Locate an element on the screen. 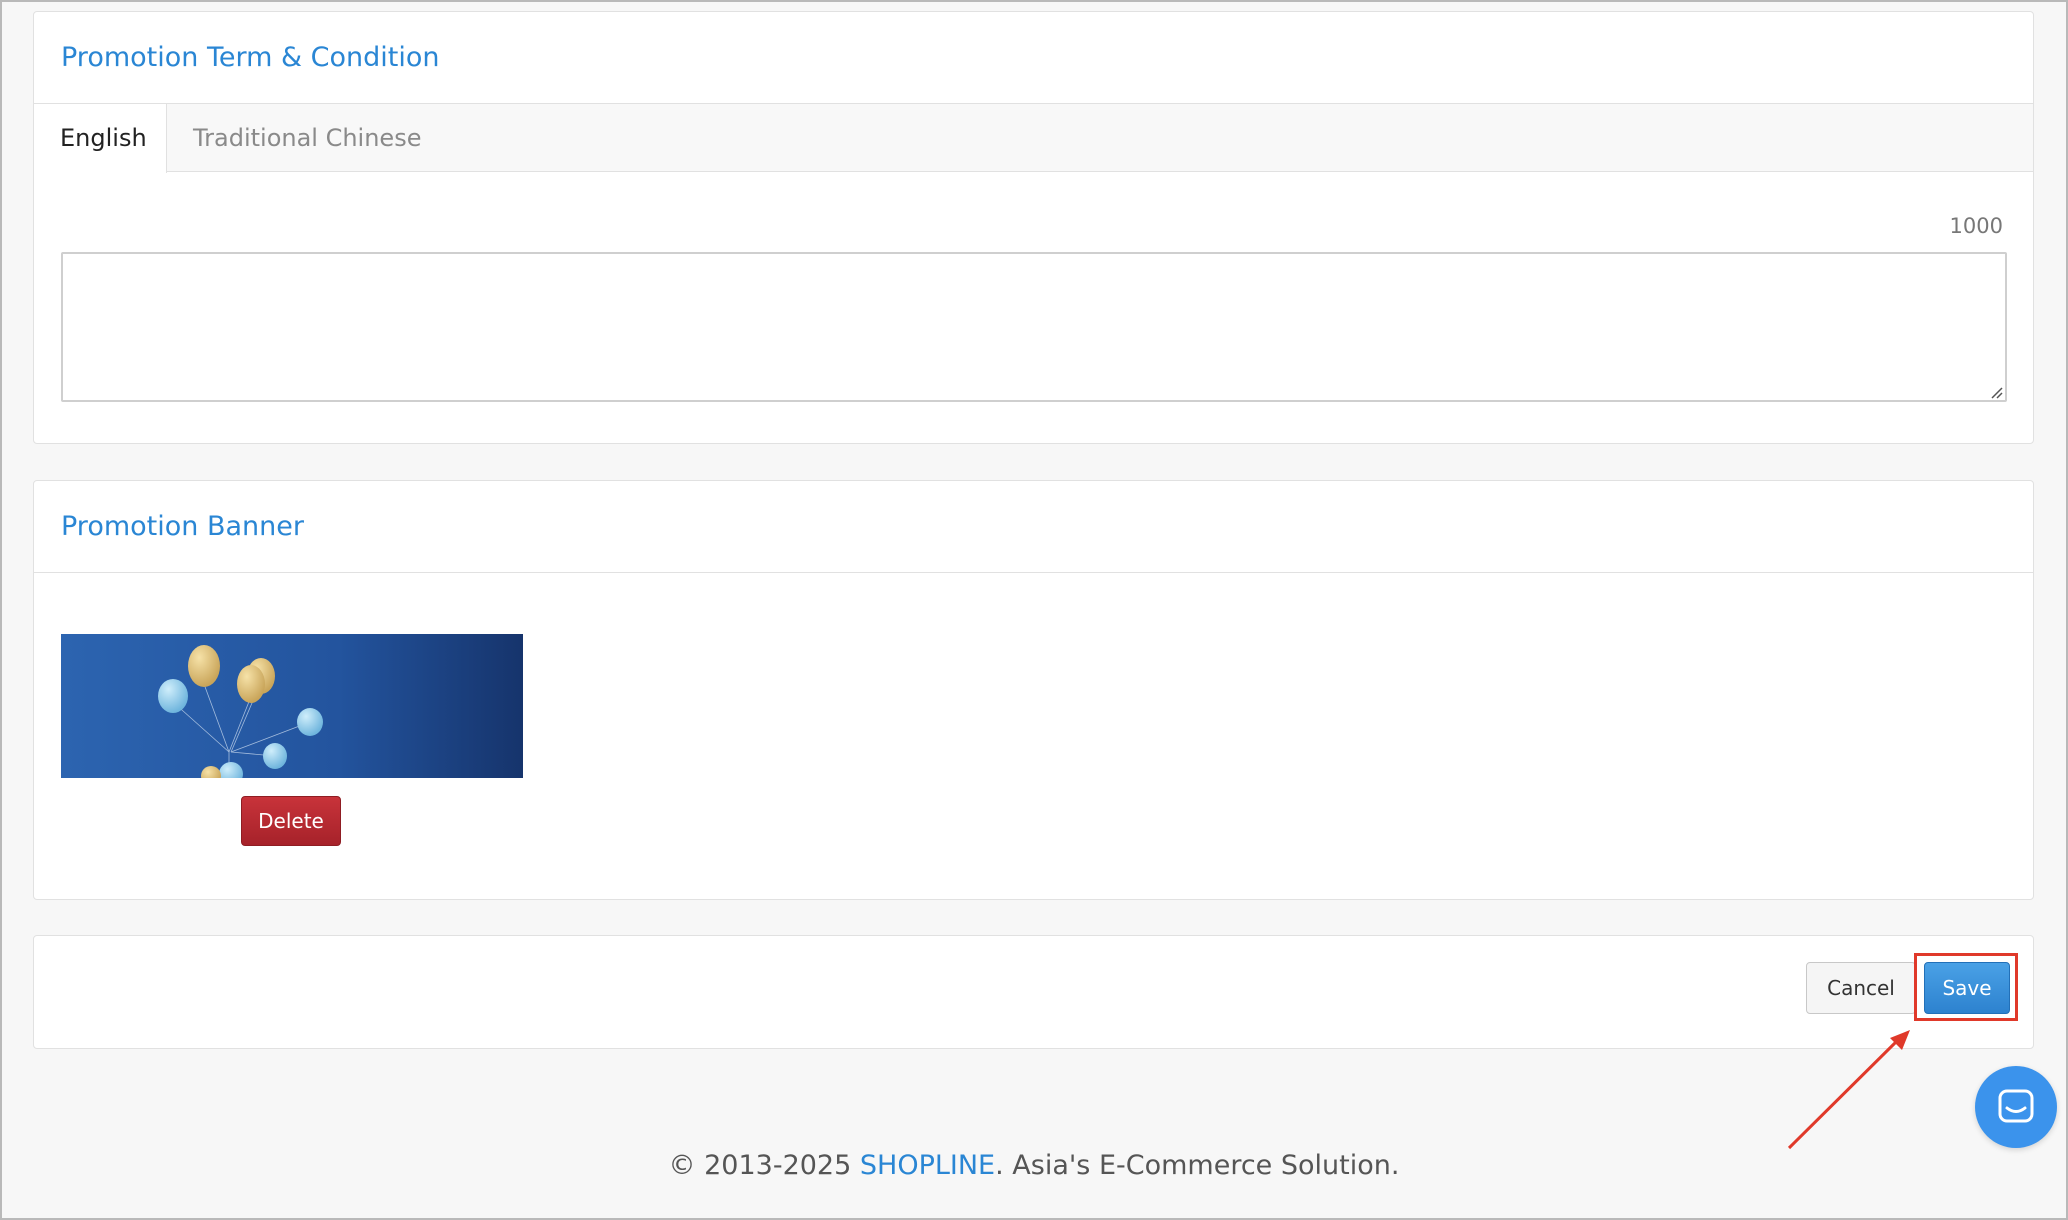  char-limit-counter: 1000 is located at coordinates (1976, 226).